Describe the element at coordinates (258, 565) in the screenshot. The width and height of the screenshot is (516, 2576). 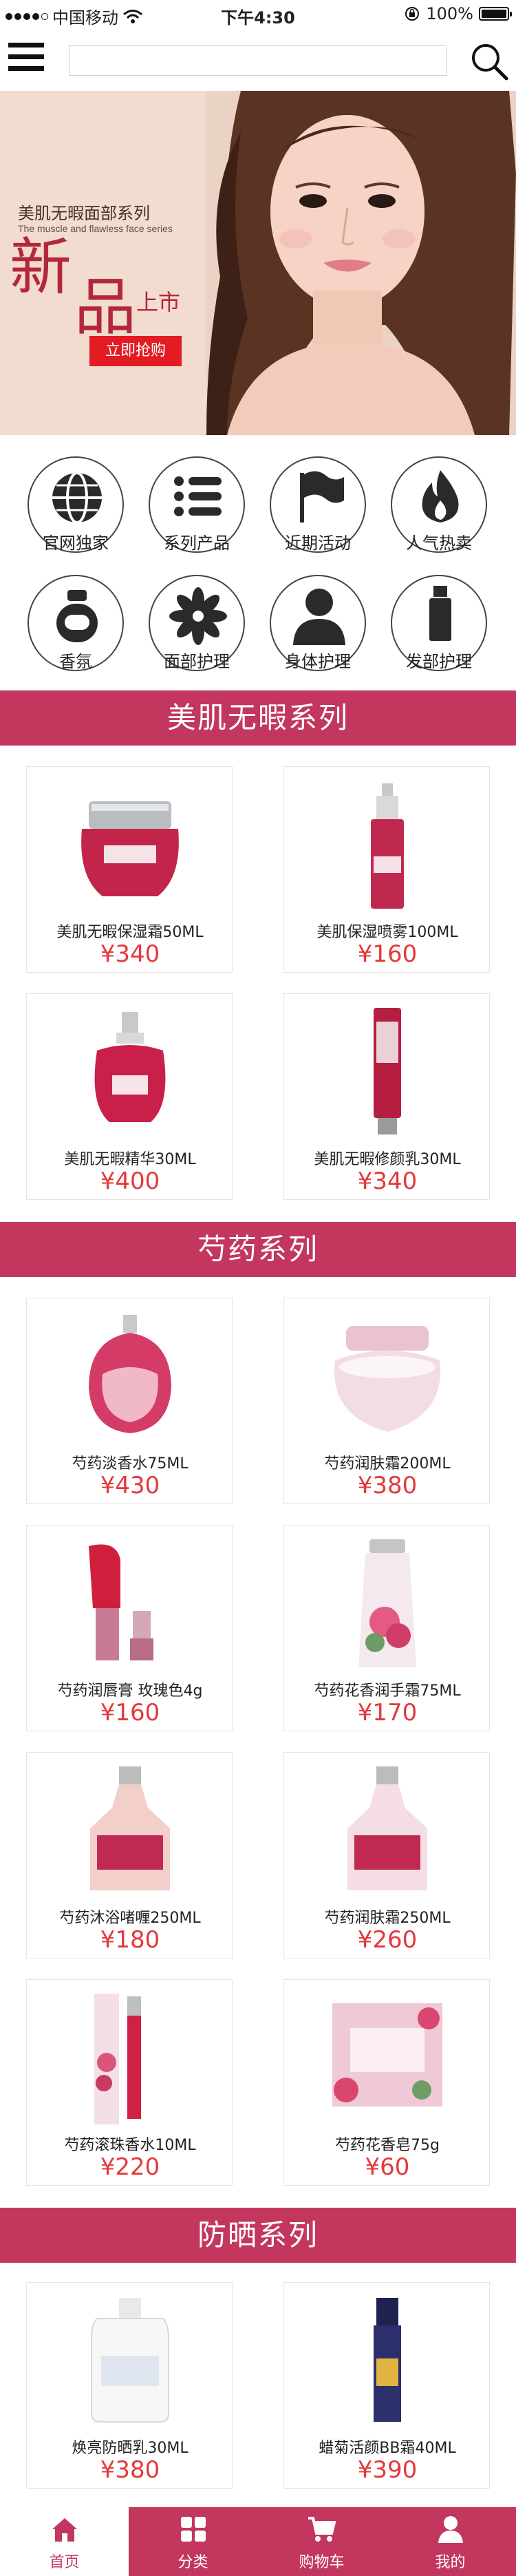
I see `category-grid: 官网独家 系列产品 近期活动 人气热卖 香氛 面部护理 身体护理 发部护理` at that location.